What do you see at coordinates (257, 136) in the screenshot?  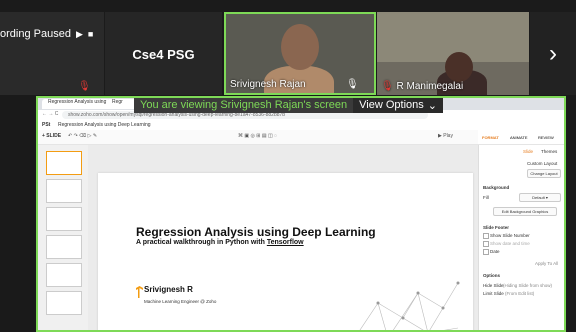 I see `insert-tools-icon: ⌘ ▣ ◎ ⊞ ▤ ◫ ◌` at bounding box center [257, 136].